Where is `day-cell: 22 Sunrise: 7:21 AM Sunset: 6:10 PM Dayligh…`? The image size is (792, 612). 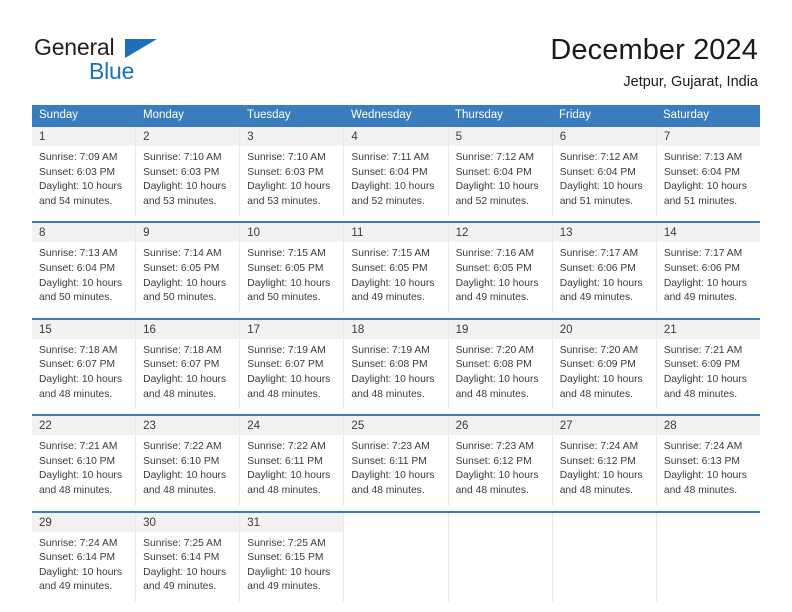
day-cell: 22 Sunrise: 7:21 AM Sunset: 6:10 PM Dayligh… is located at coordinates (84, 461).